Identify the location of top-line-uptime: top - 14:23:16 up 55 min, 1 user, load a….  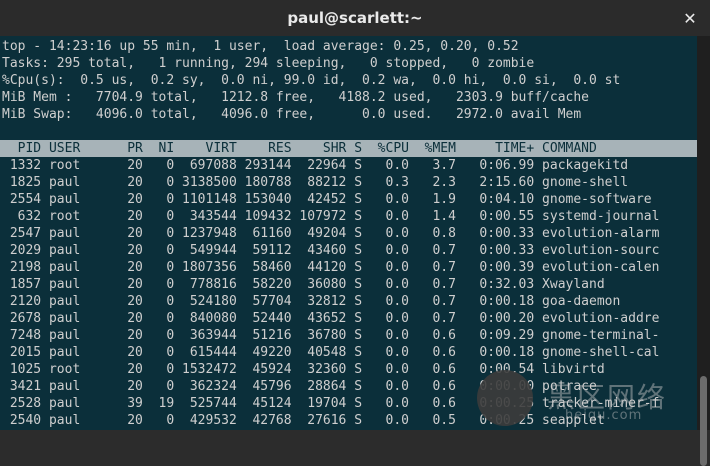
(260, 46).